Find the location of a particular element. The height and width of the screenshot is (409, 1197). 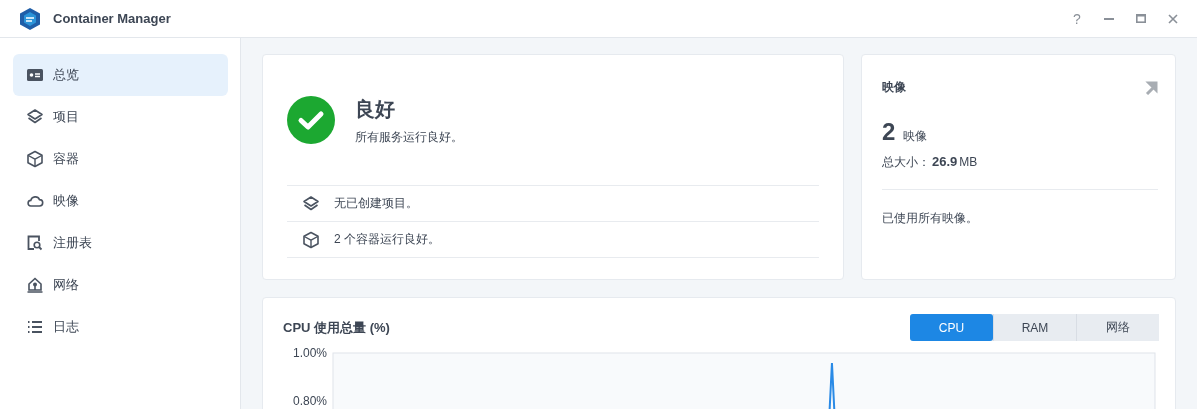

app-logo-icon is located at coordinates (30, 18).